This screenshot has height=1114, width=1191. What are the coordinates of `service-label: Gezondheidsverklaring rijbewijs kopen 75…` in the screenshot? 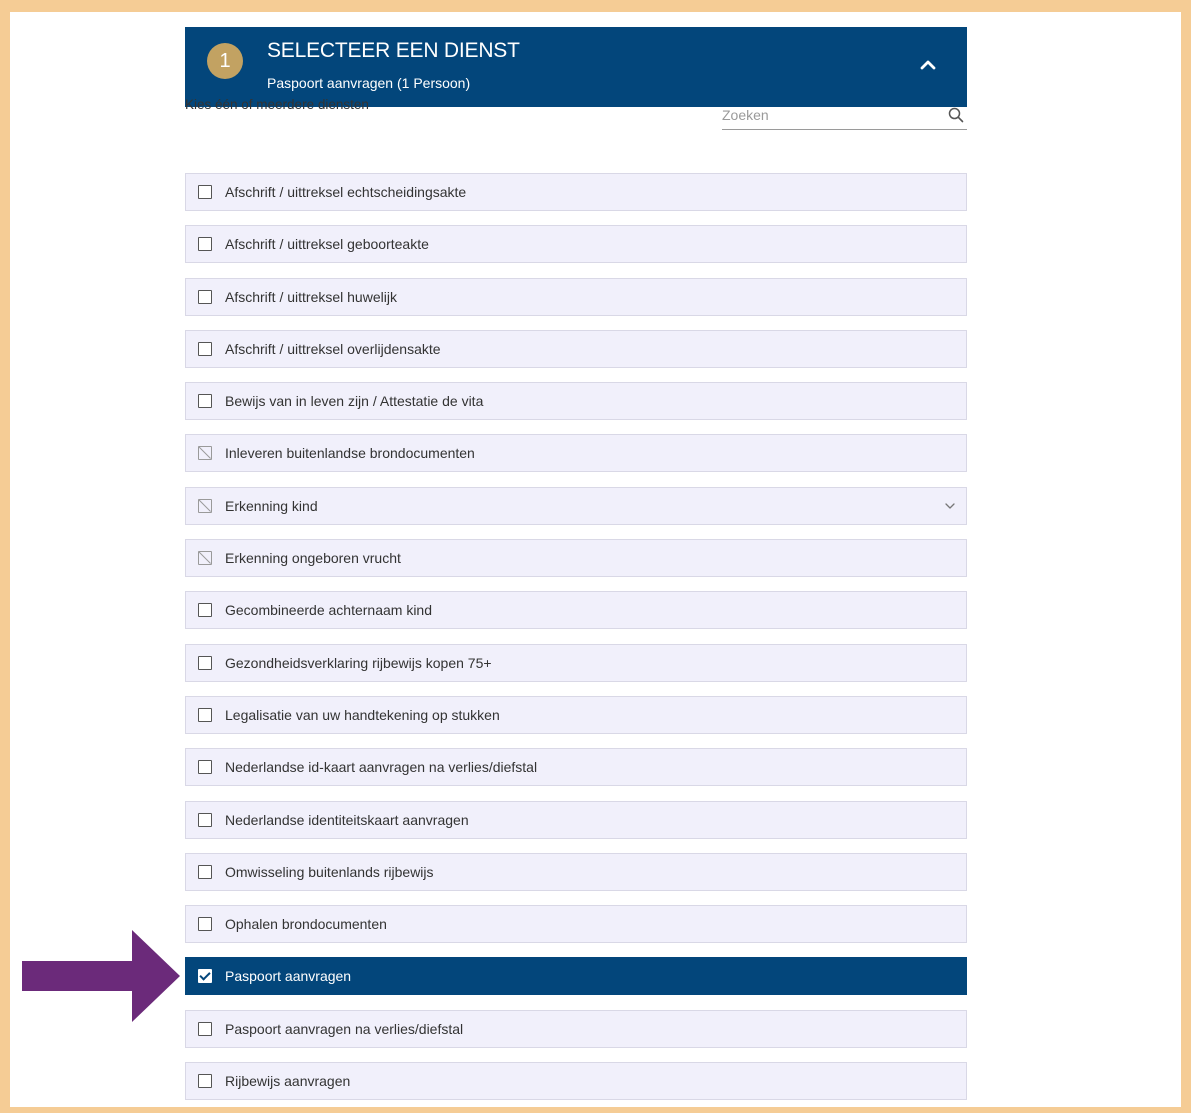 It's located at (358, 662).